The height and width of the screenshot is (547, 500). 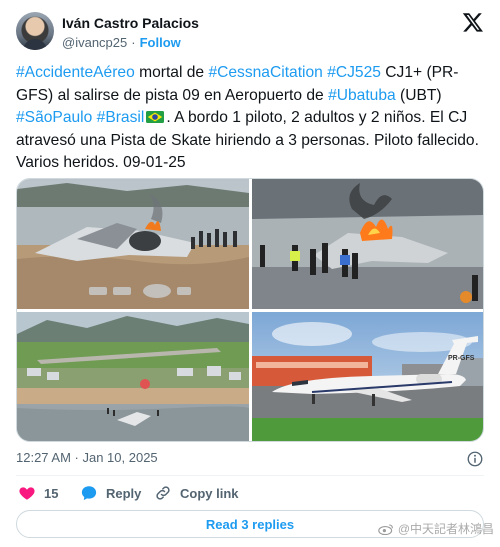 What do you see at coordinates (54, 117) in the screenshot?
I see `hashtag-link: #SãoPaulo` at bounding box center [54, 117].